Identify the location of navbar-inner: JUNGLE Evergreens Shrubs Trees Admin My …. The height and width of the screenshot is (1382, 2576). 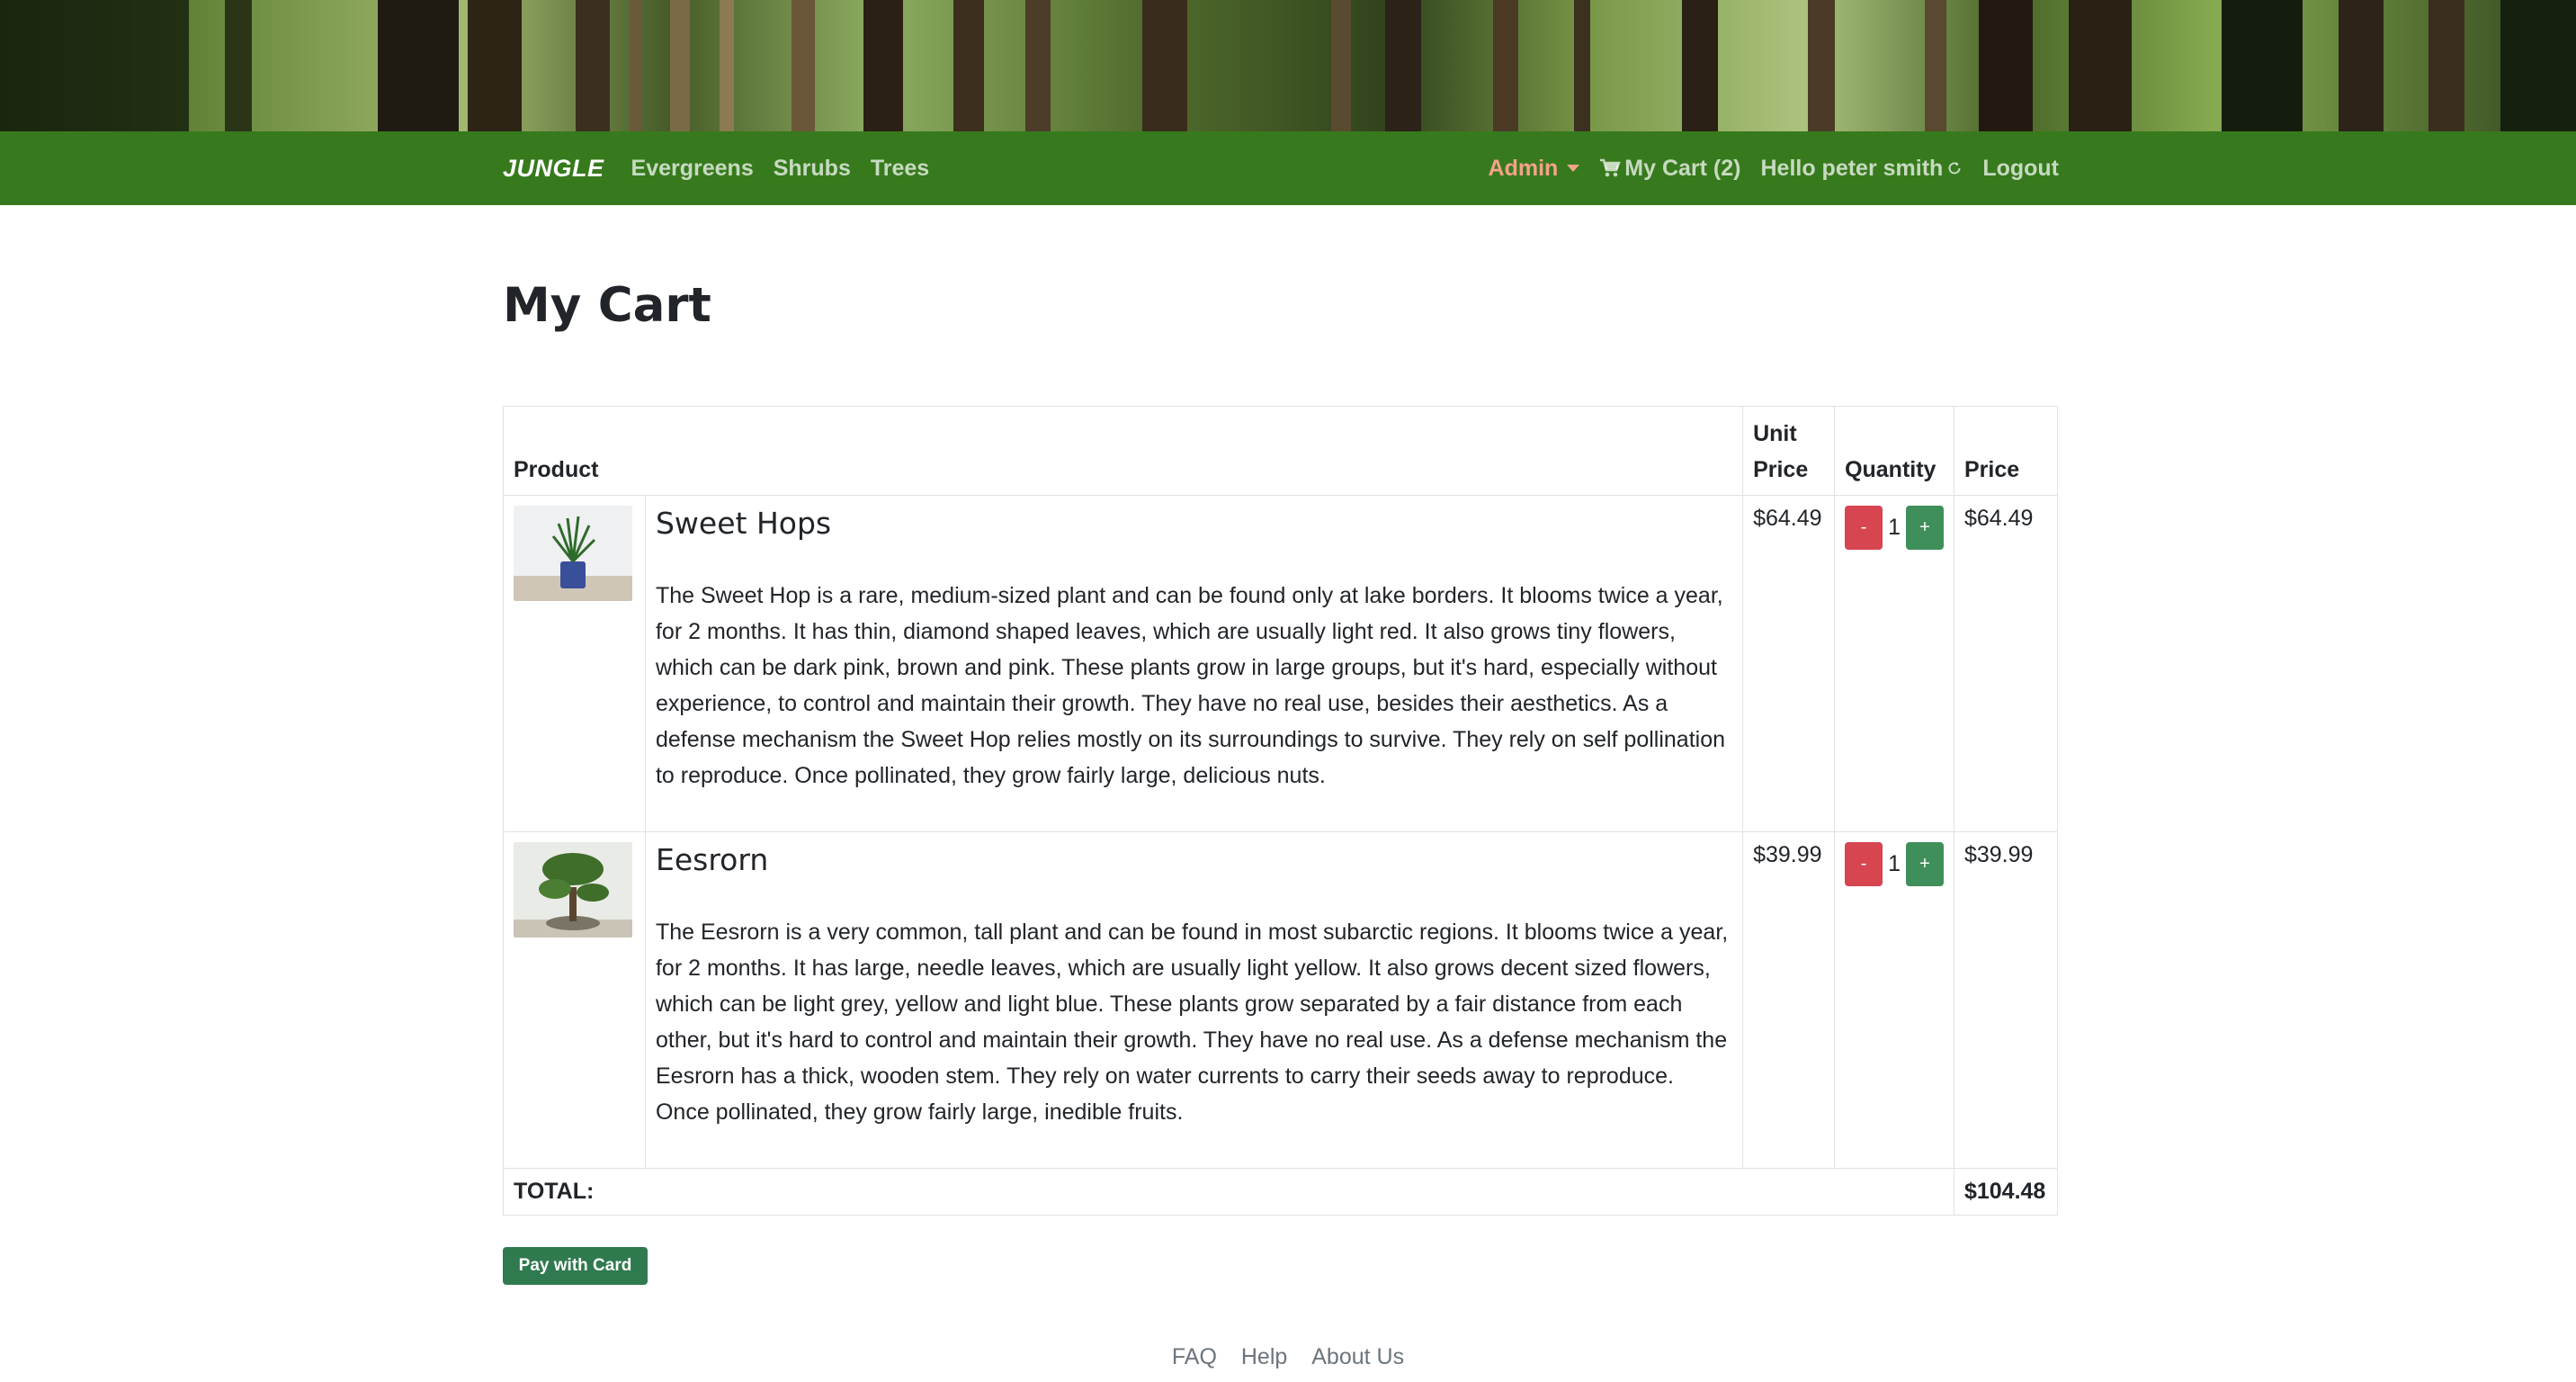
(1281, 168).